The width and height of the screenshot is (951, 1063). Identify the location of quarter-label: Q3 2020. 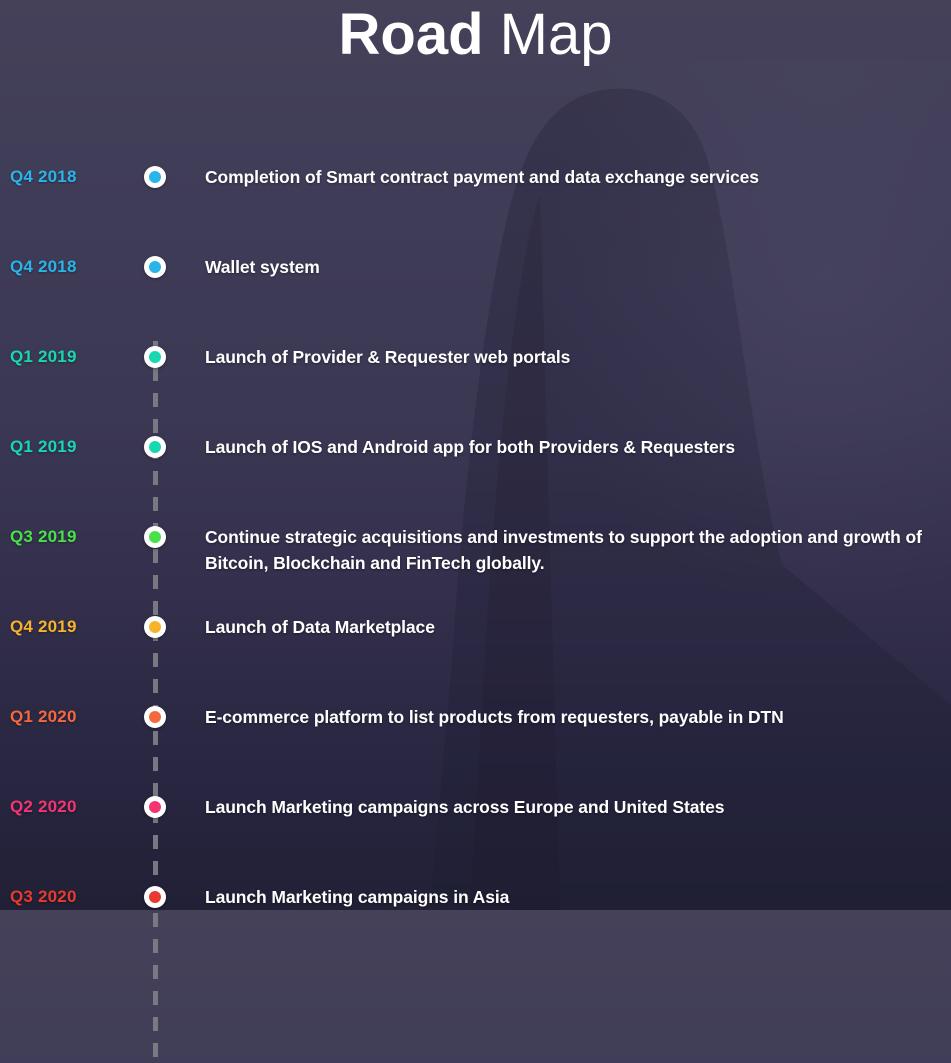
(43, 896).